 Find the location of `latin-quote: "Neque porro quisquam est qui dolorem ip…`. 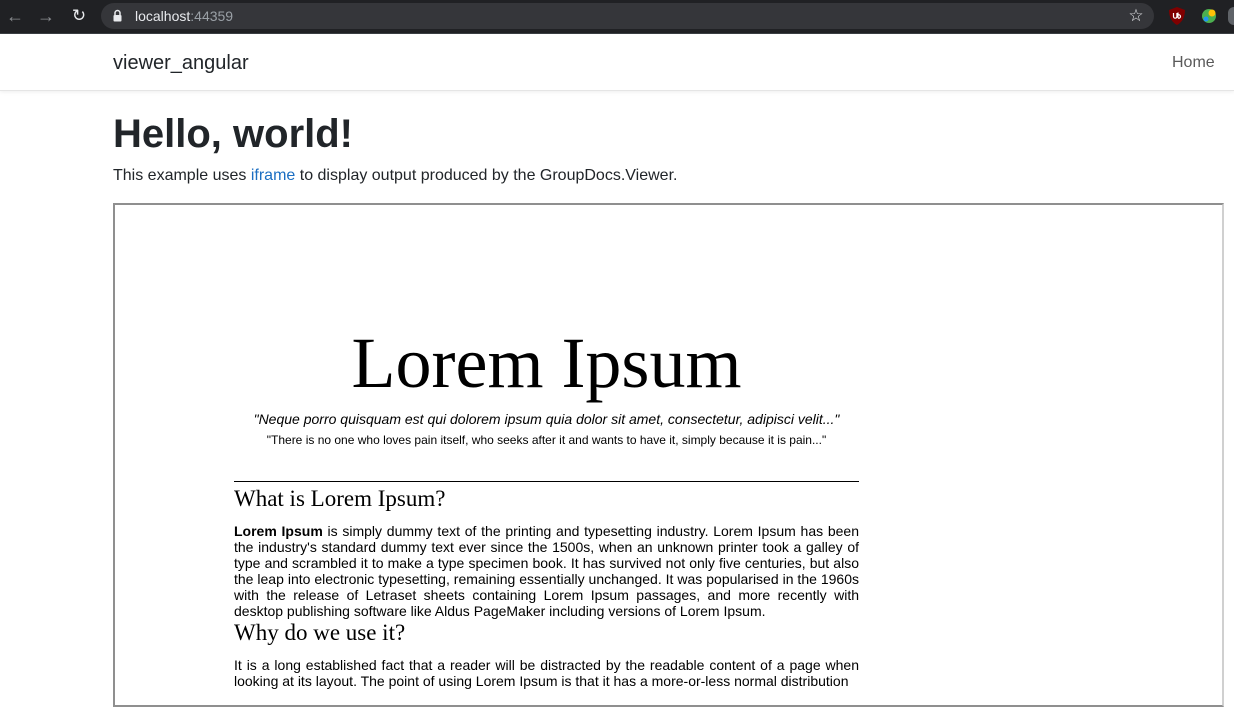

latin-quote: "Neque porro quisquam est qui dolorem ip… is located at coordinates (546, 419).